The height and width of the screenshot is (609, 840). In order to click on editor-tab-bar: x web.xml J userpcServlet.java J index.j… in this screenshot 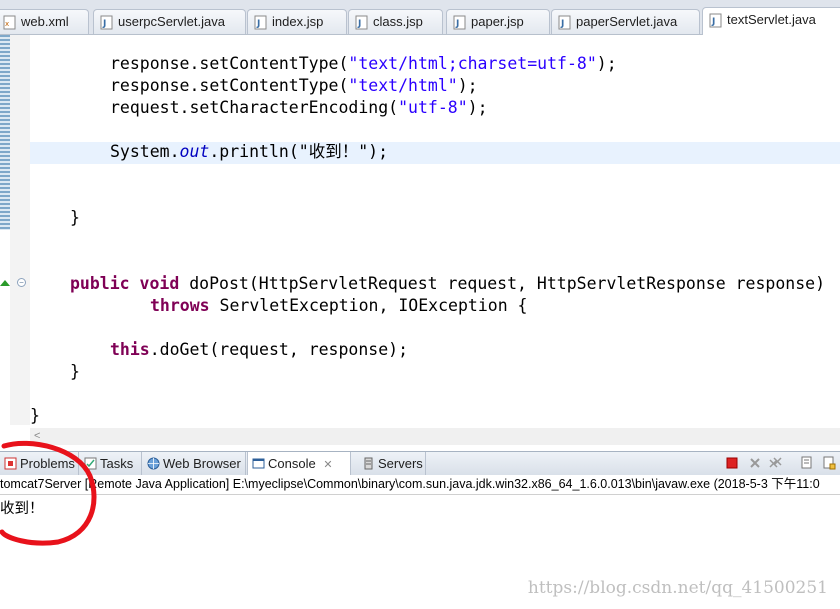, I will do `click(420, 17)`.